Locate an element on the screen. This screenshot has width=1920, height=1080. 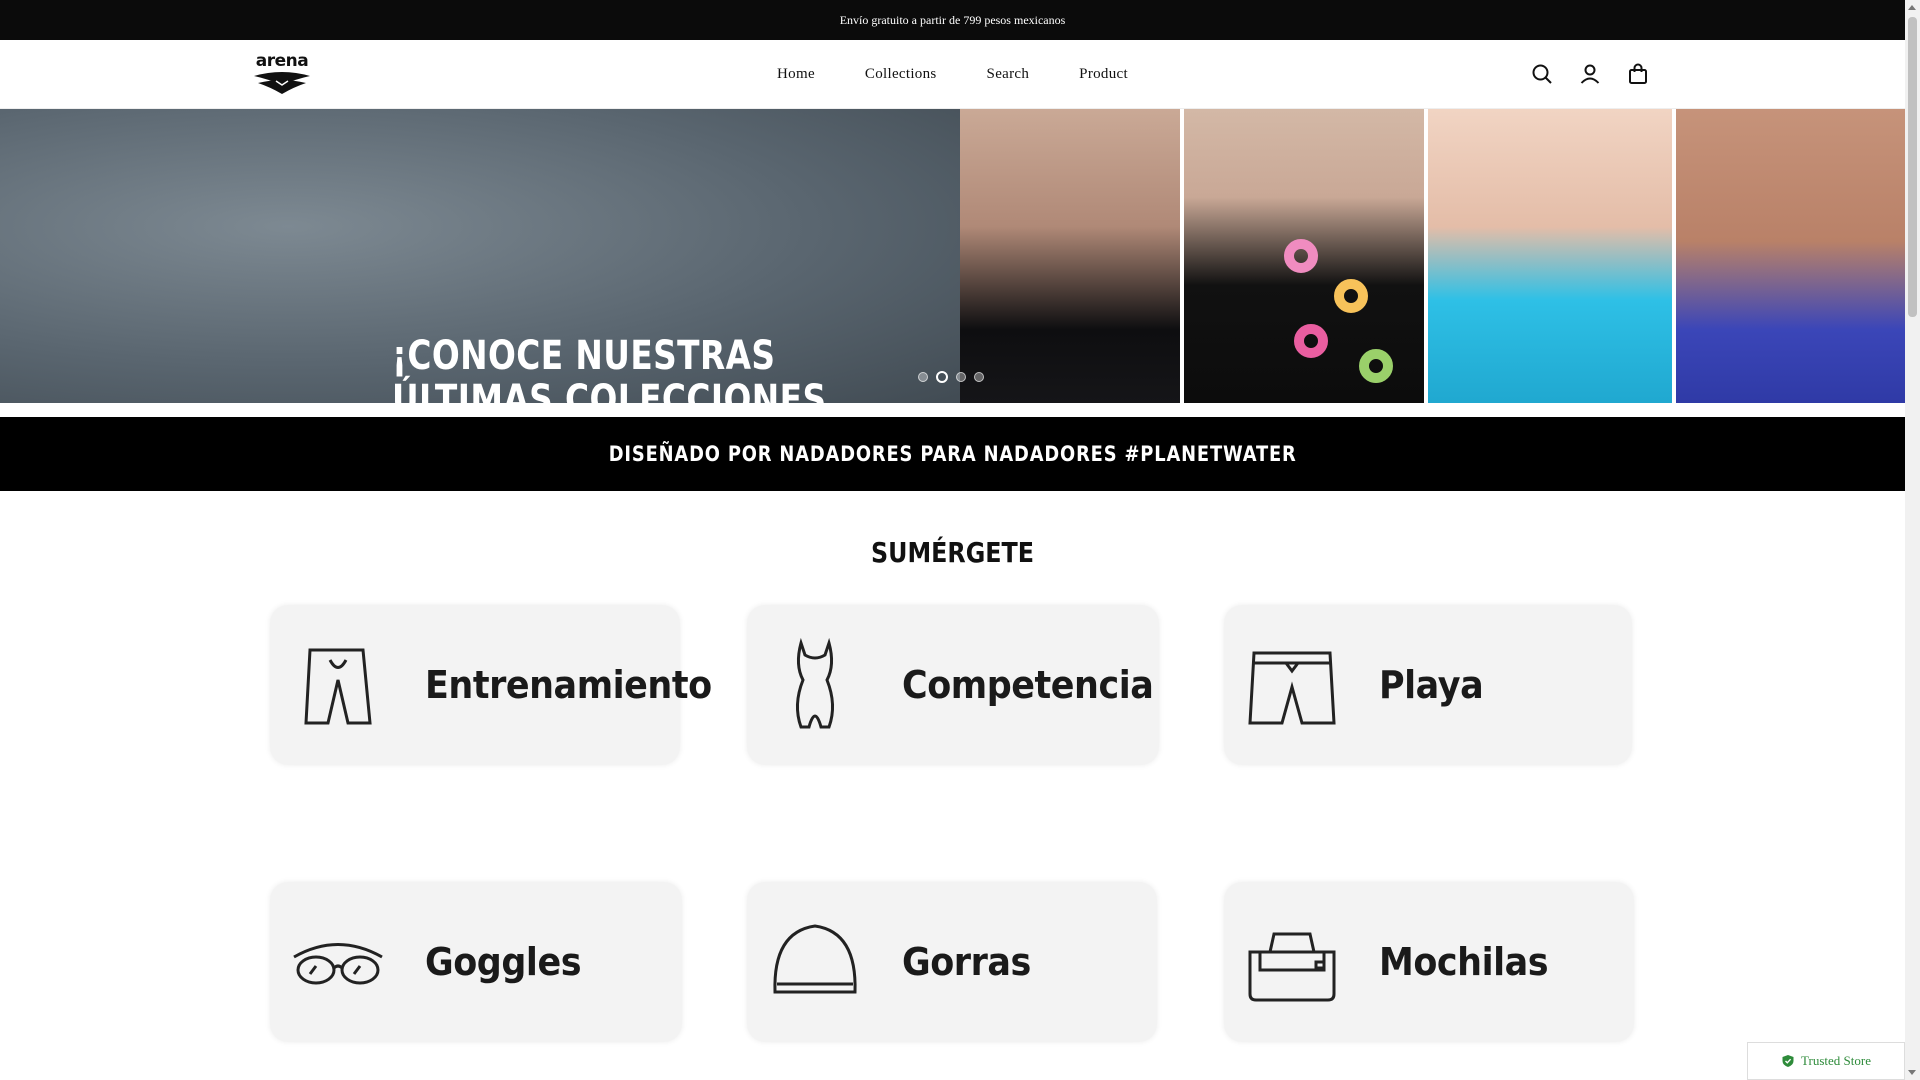
category-label: Competencia is located at coordinates (1028, 685).